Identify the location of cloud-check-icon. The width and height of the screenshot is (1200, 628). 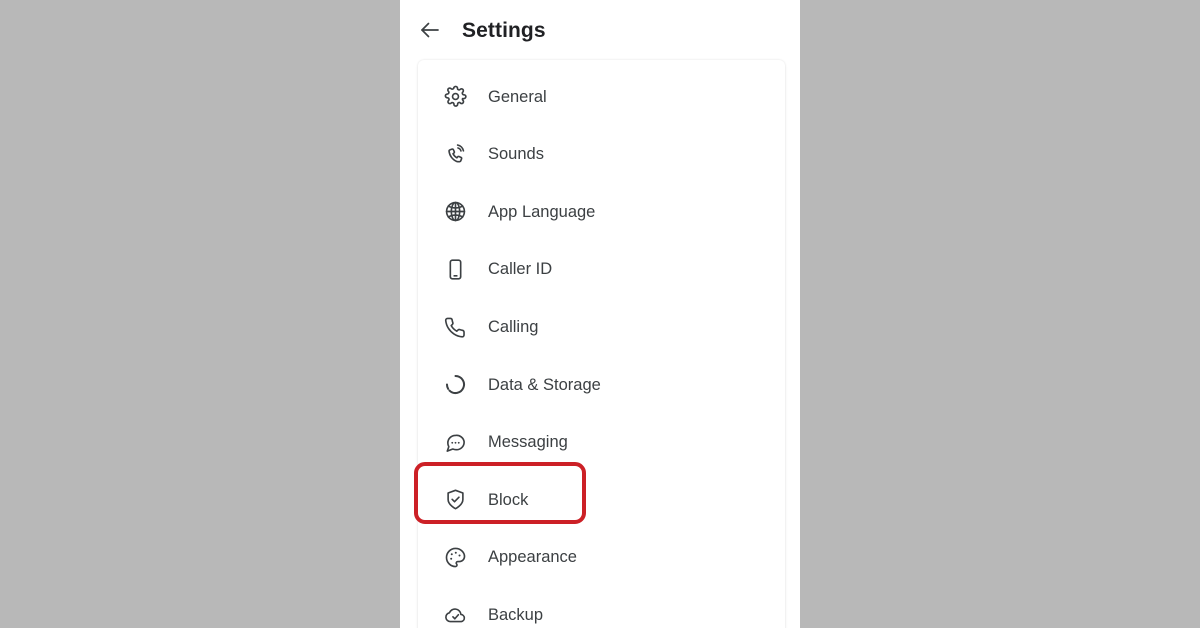
(455, 615).